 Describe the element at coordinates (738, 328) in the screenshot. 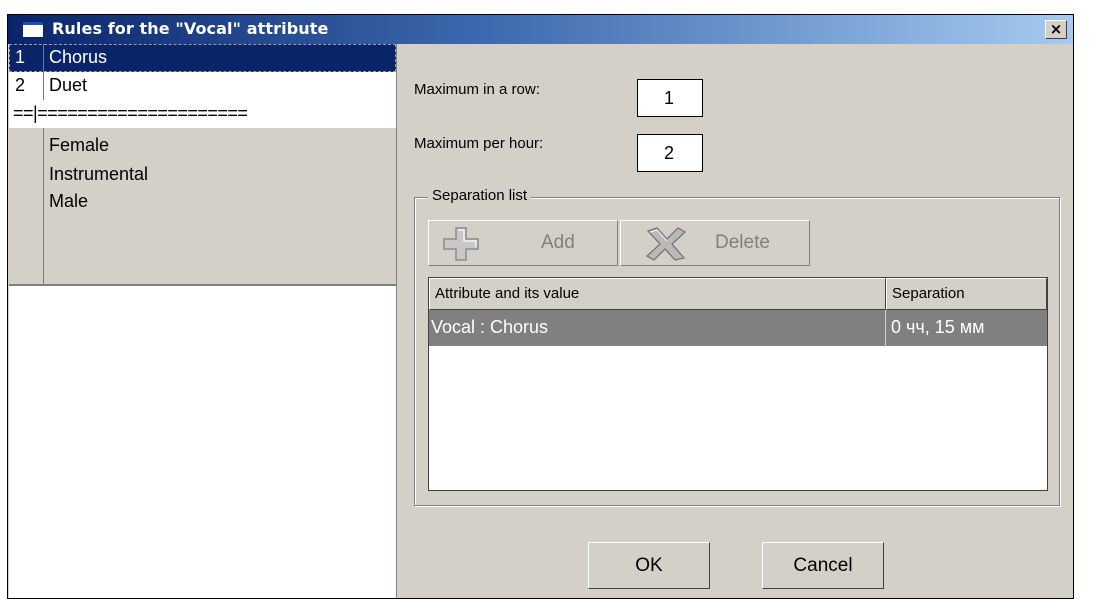

I see `table-row: Vocal : Chorus 0 чч, 15 мм` at that location.